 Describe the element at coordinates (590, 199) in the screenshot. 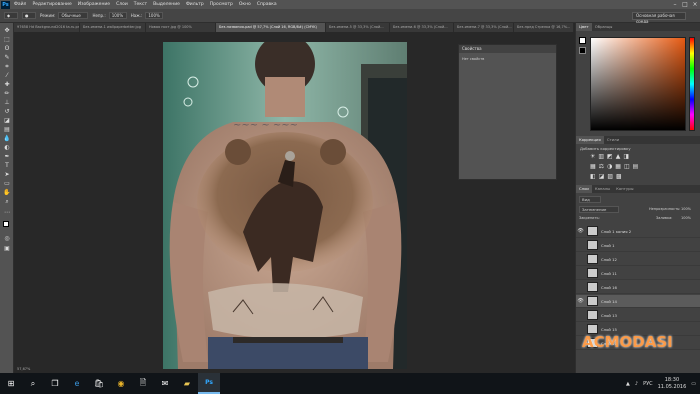

I see `layer-filter-dropdown: Вид` at that location.